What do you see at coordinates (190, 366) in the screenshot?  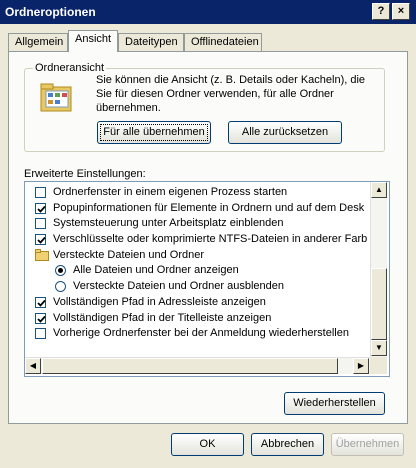 I see `horizontal-scroll-thumb` at bounding box center [190, 366].